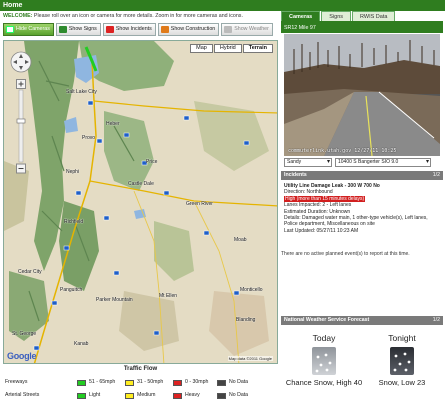 The image size is (445, 407). Describe the element at coordinates (301, 16) in the screenshot. I see `tab-cameras: Cameras` at that location.